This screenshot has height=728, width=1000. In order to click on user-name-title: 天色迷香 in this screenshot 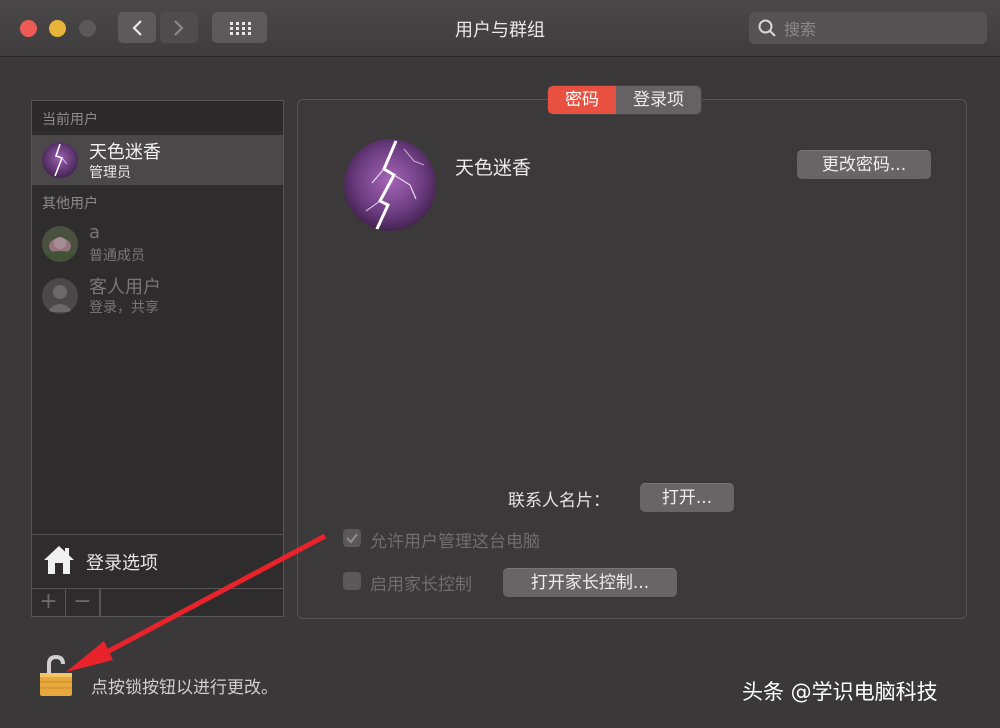, I will do `click(493, 168)`.